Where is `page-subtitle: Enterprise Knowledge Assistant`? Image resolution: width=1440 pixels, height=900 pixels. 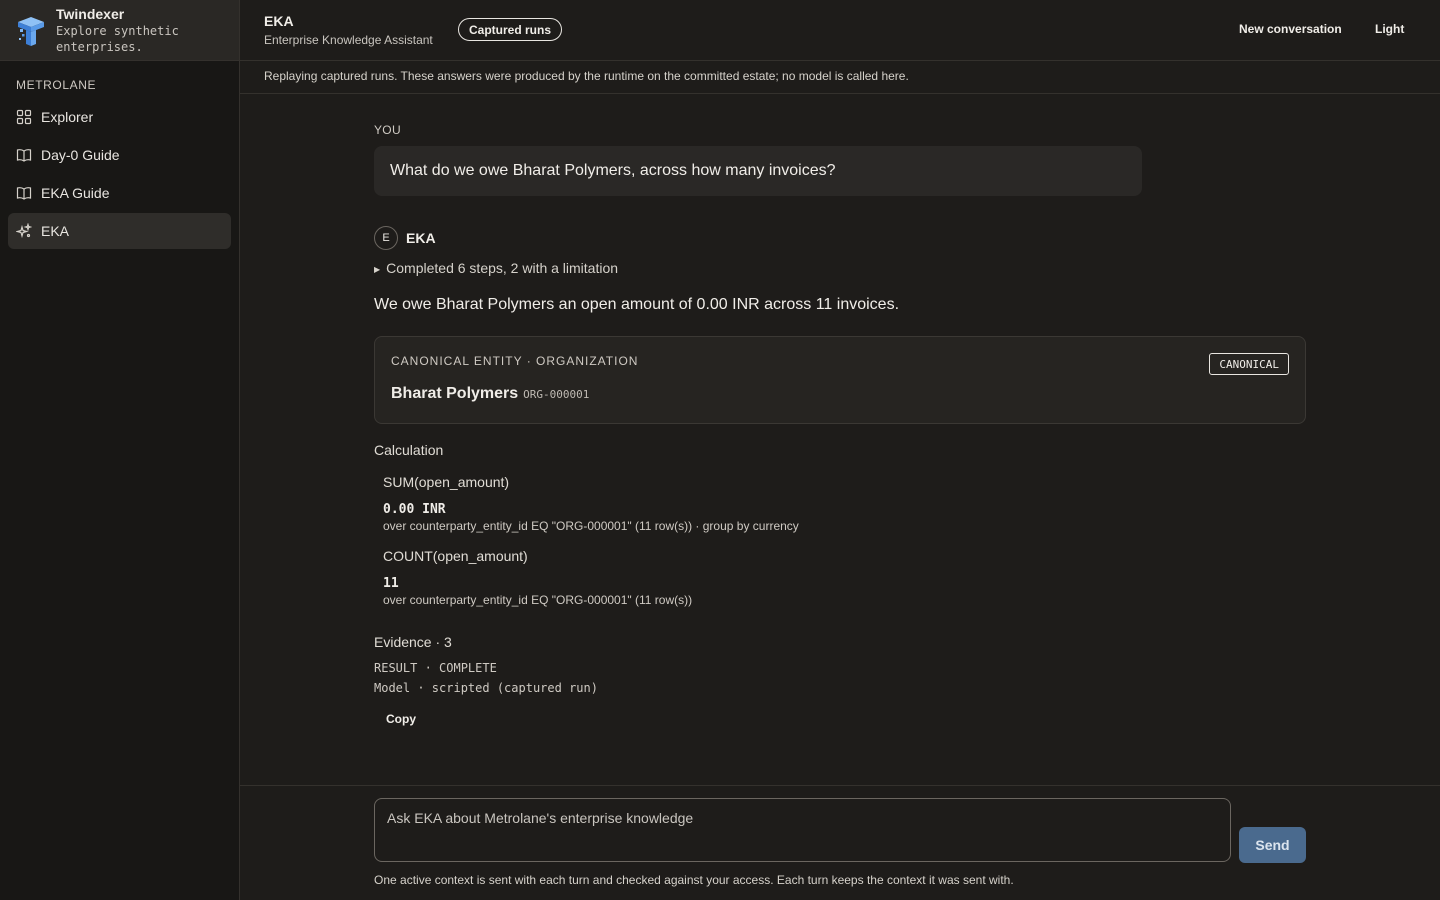
page-subtitle: Enterprise Knowledge Assistant is located at coordinates (348, 40).